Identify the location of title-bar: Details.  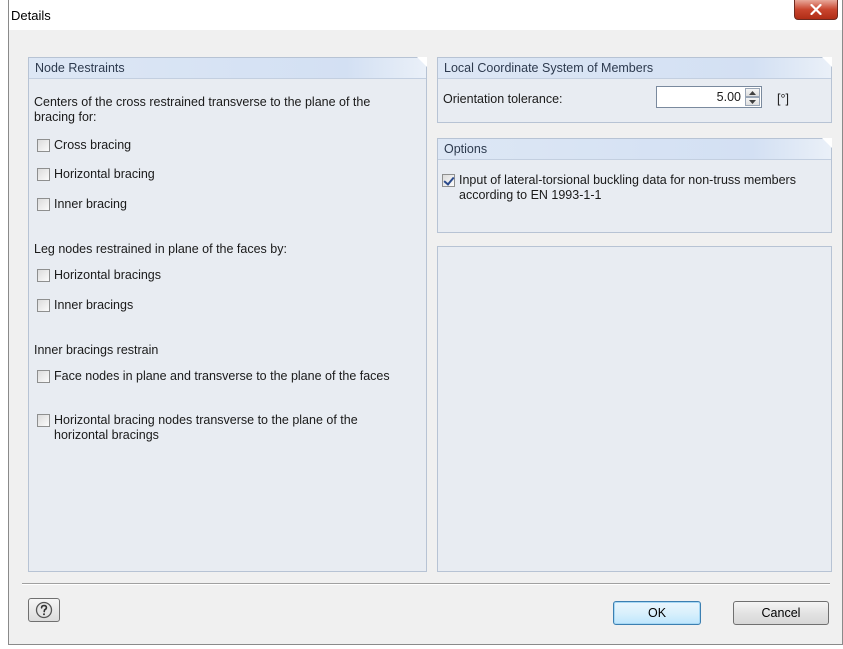
(425, 15).